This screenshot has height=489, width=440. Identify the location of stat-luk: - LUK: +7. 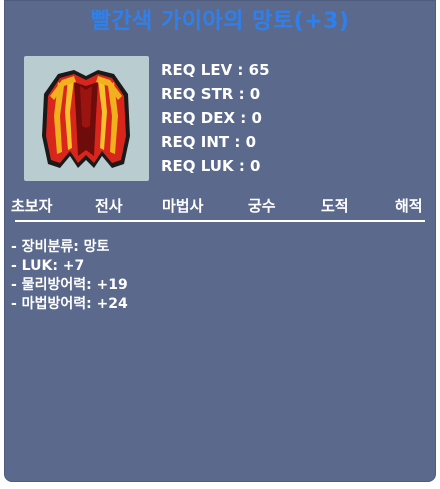
(48, 266).